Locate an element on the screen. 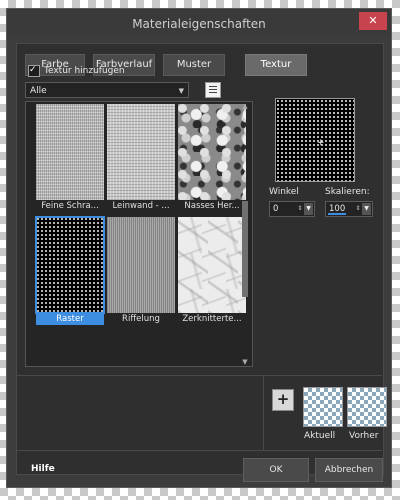 The image size is (400, 500). ok-button: OK is located at coordinates (276, 470).